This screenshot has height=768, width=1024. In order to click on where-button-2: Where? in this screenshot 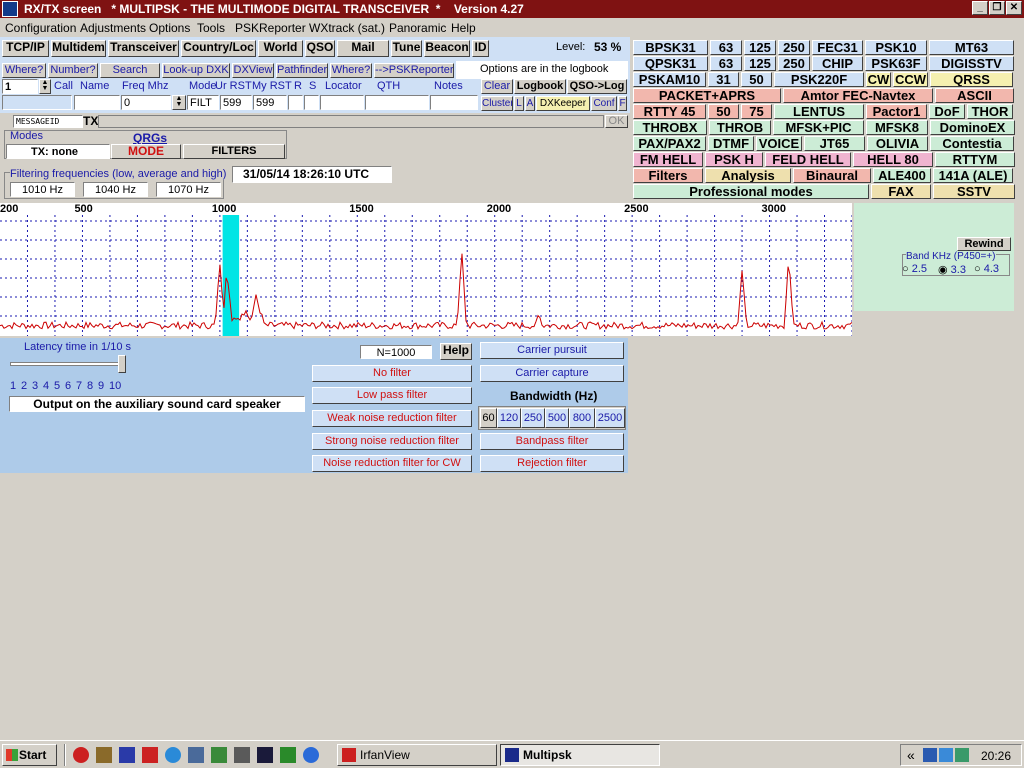, I will do `click(351, 70)`.